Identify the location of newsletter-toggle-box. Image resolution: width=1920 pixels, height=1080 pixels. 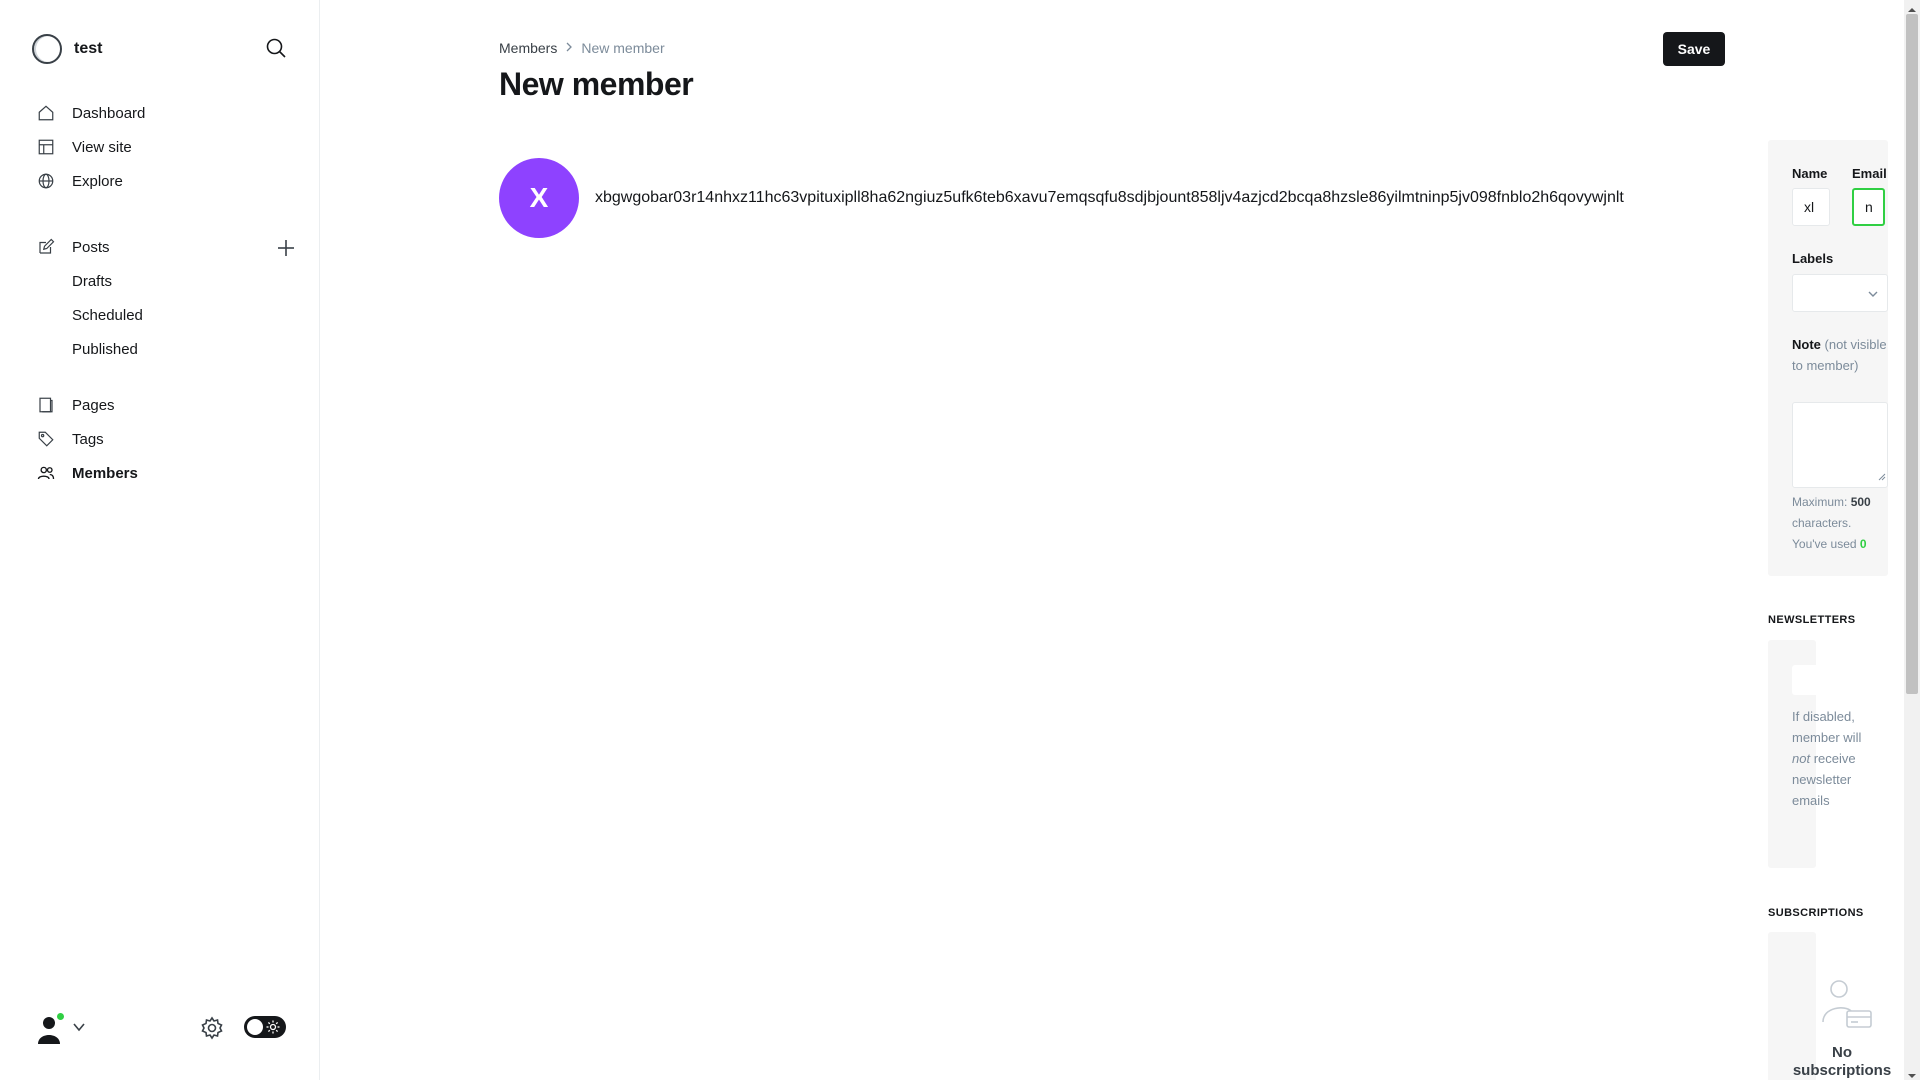
(1824, 680).